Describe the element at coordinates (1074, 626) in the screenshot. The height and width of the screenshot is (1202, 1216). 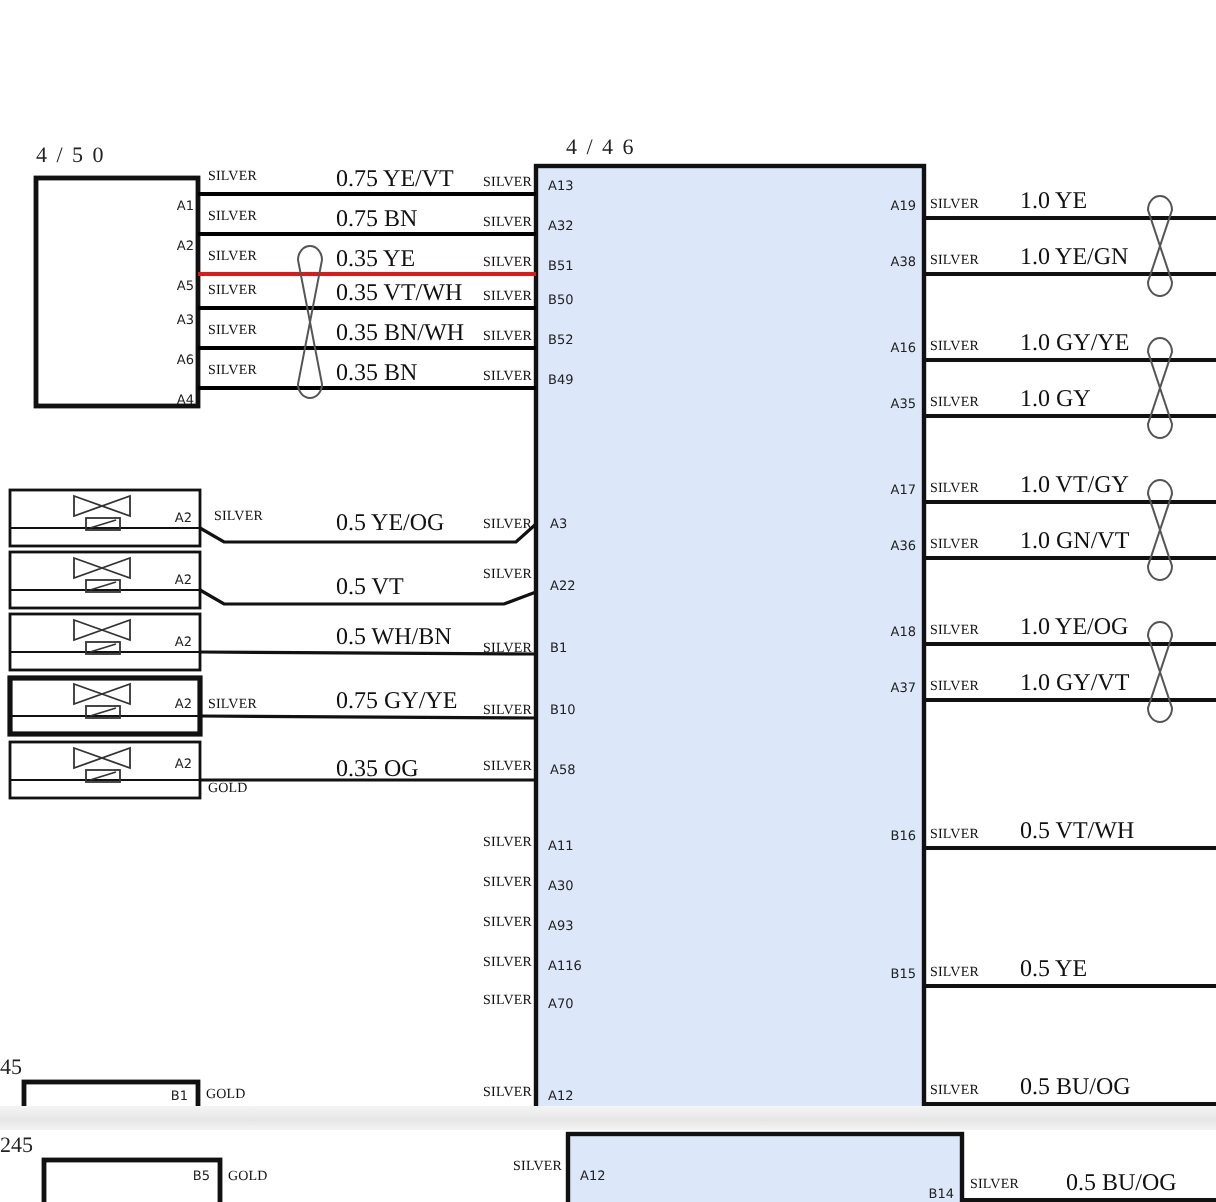
I see `wire-label: 1.0 YE/OG` at that location.